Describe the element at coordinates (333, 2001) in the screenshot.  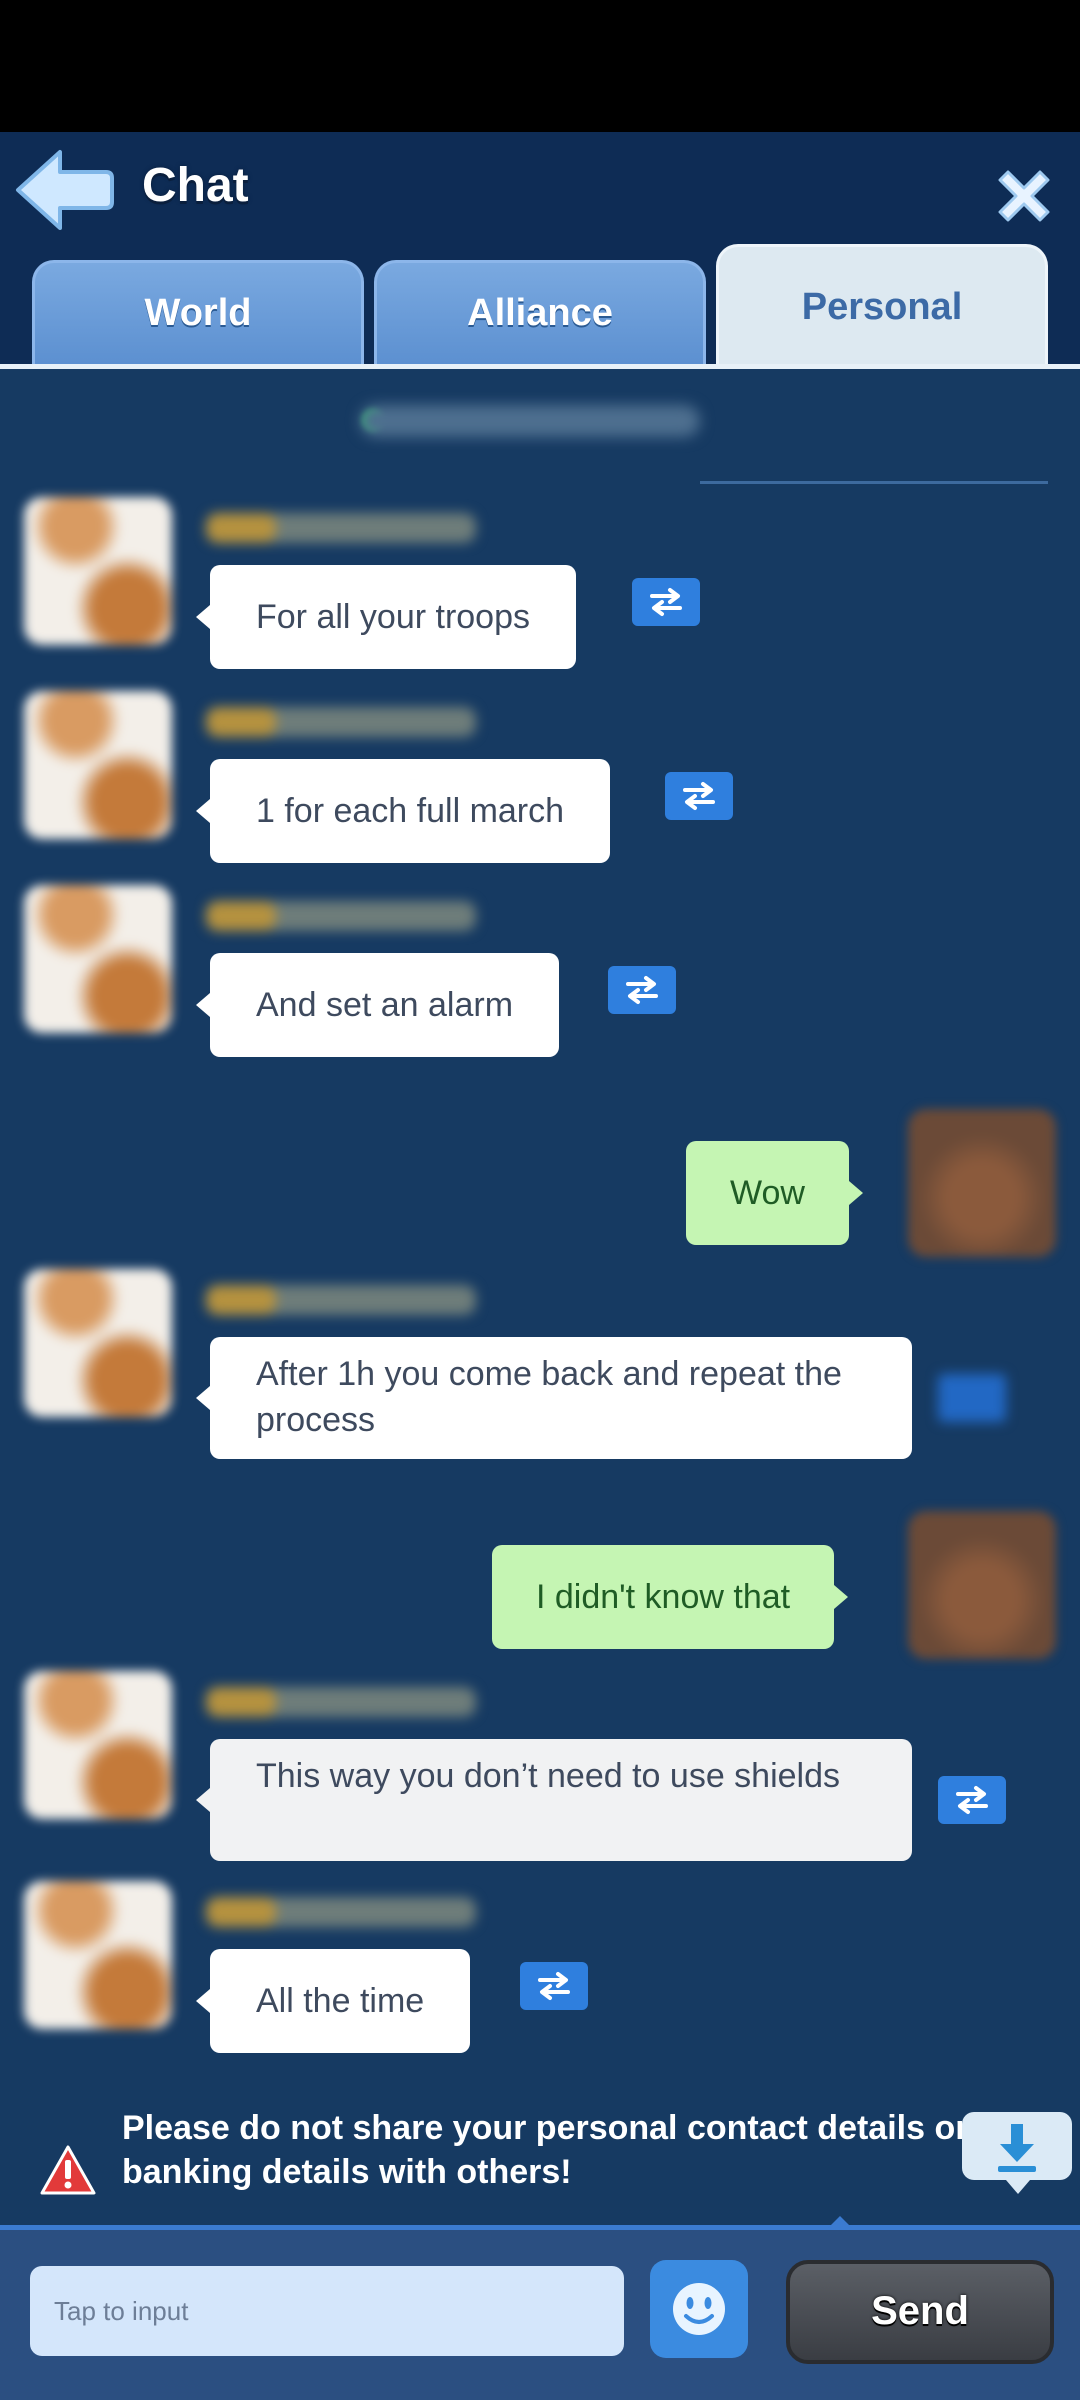
I see `message-bubble: All the time` at that location.